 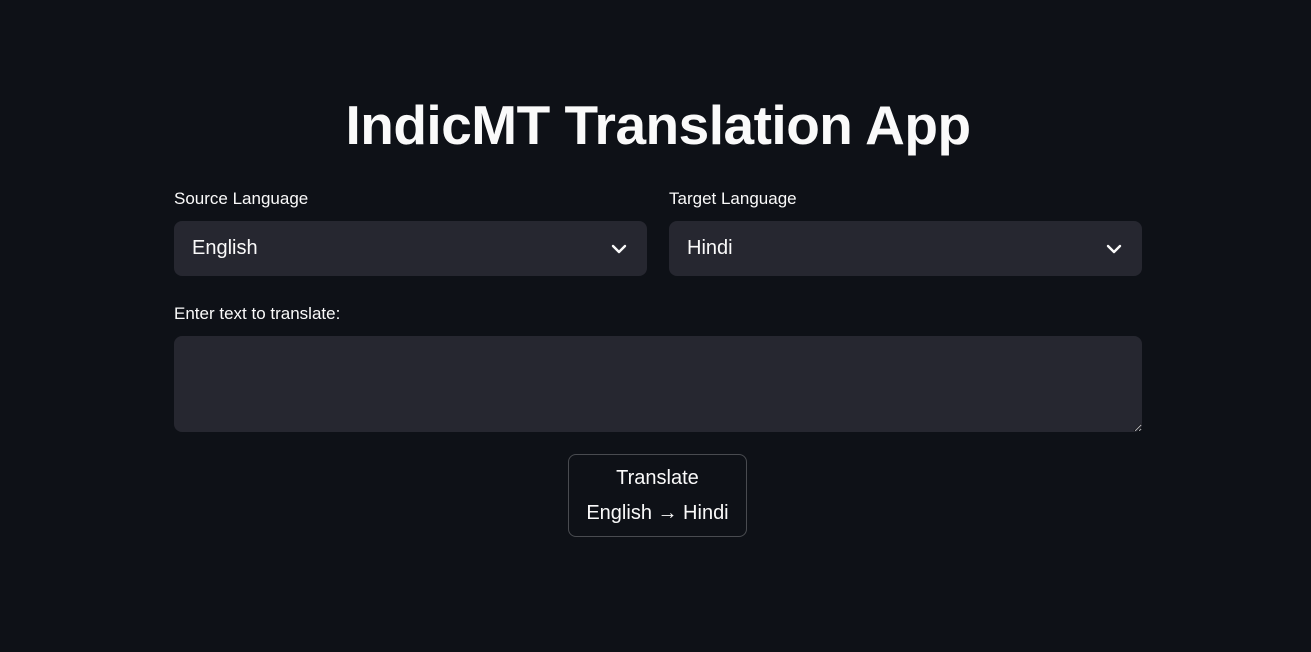 What do you see at coordinates (905, 248) in the screenshot?
I see `target-language-select: Hindi` at bounding box center [905, 248].